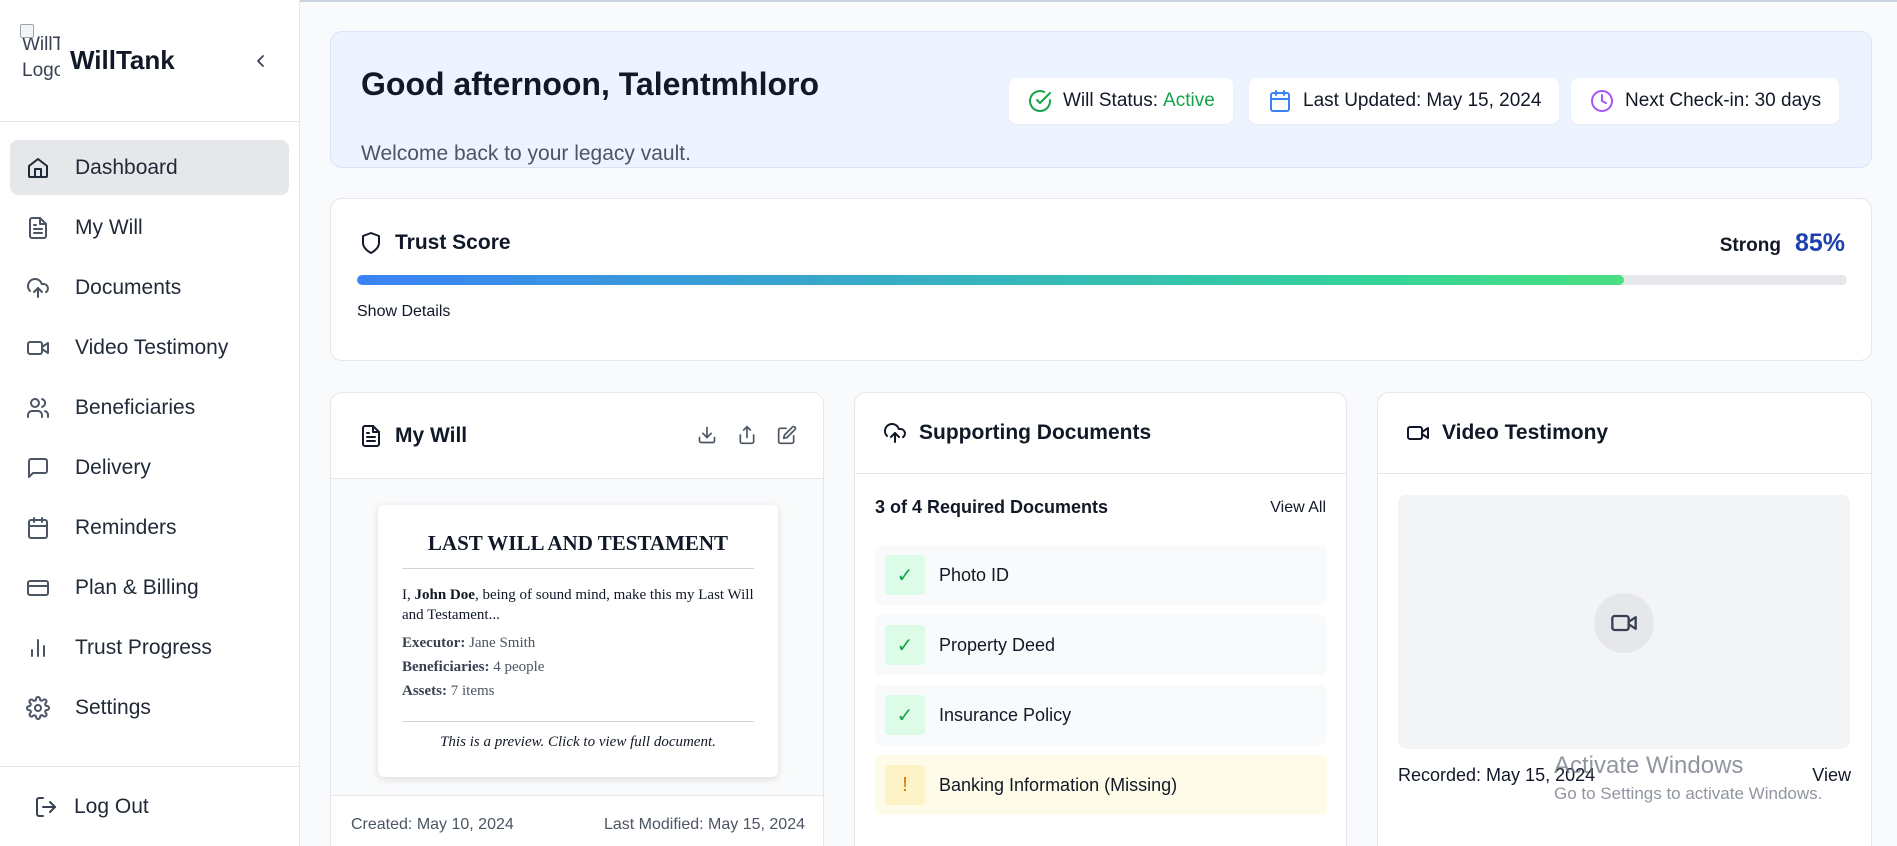 This screenshot has width=1897, height=846. Describe the element at coordinates (1298, 508) in the screenshot. I see `view-all-link: View All` at that location.